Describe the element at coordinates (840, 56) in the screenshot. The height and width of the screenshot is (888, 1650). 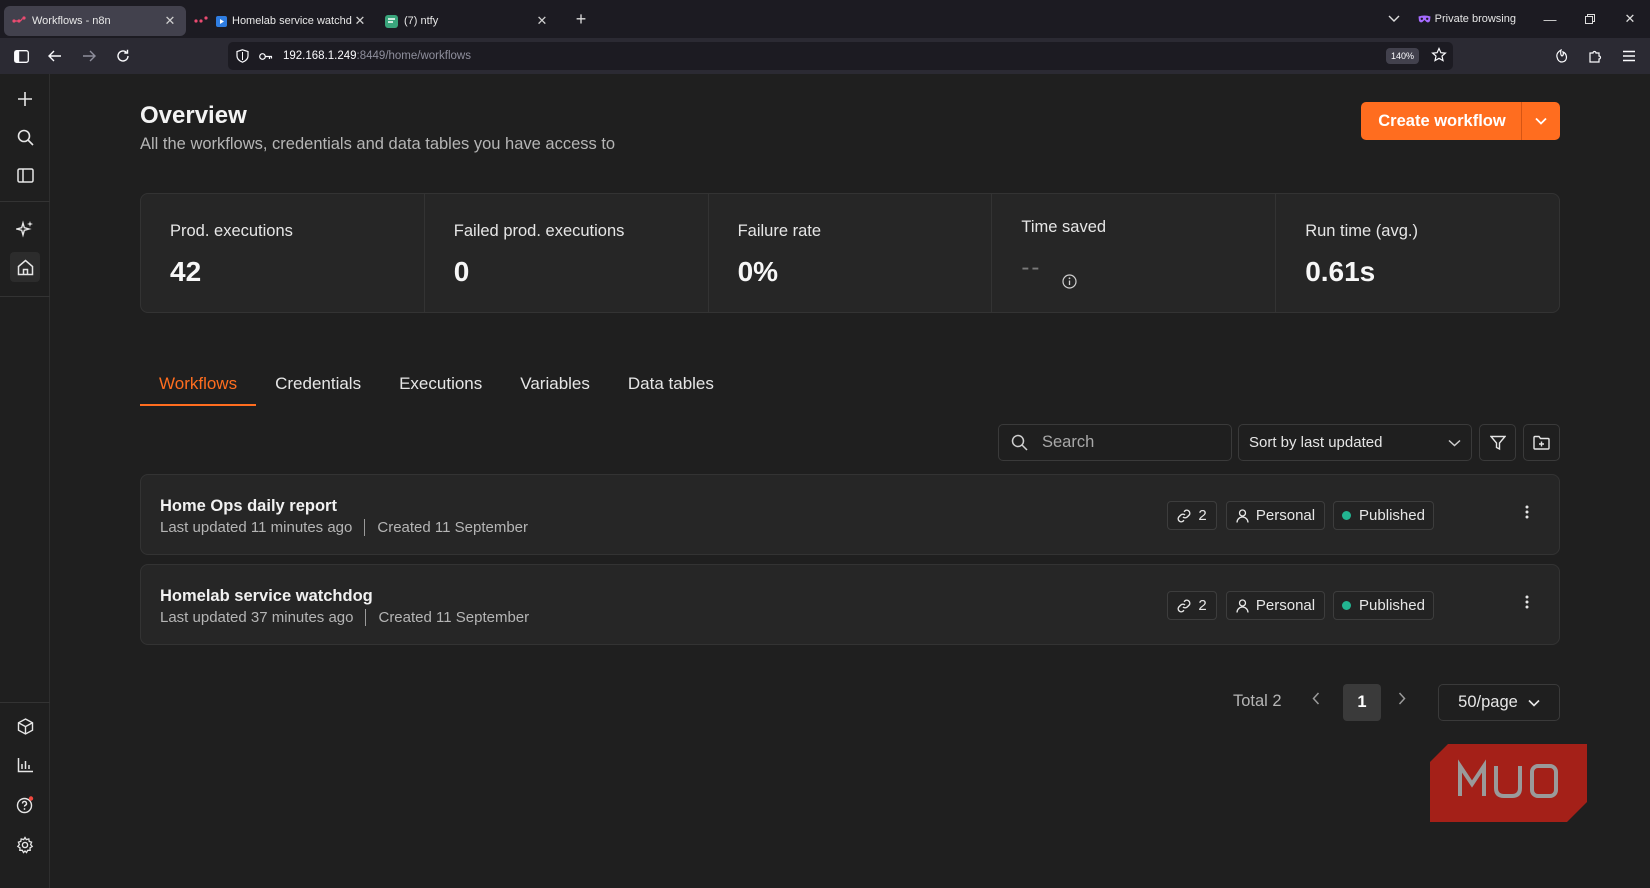
I see `url-bar: 192.168.1.249:8449/home/workflows 140%` at that location.